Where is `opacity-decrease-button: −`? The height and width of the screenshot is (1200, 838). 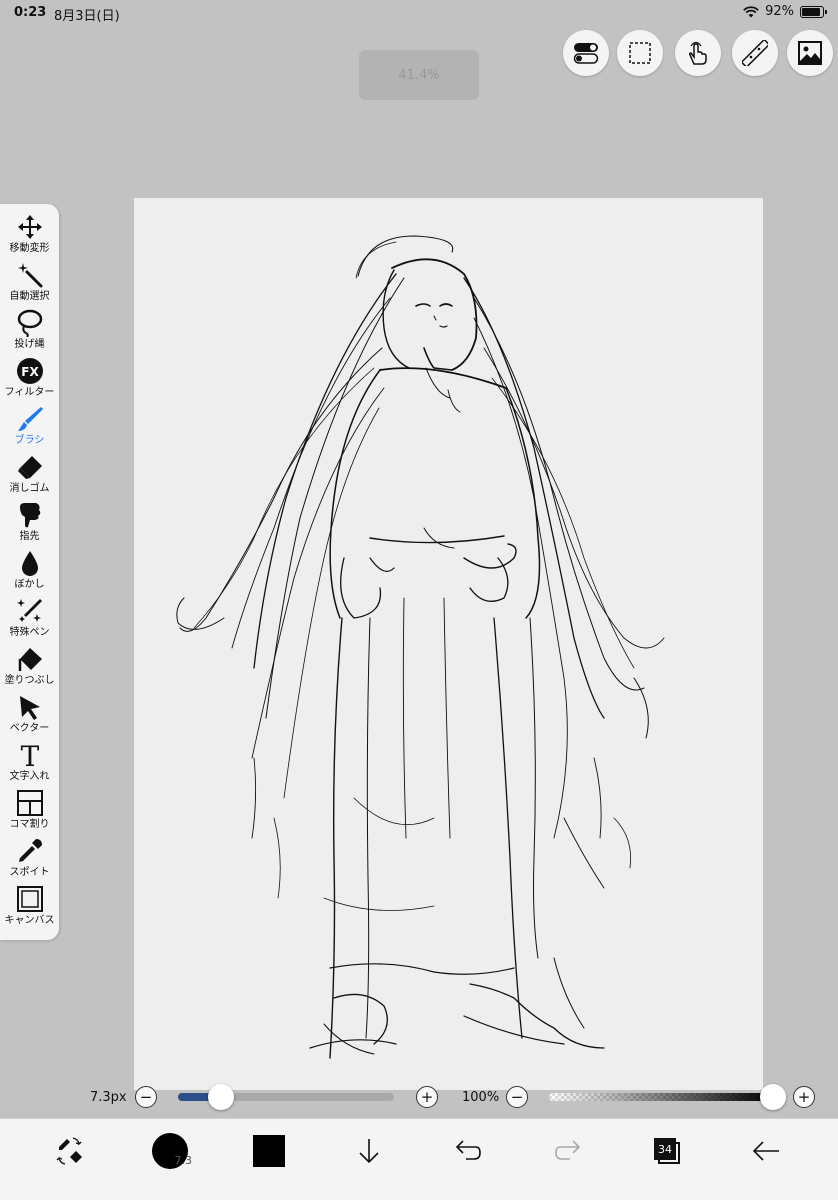 opacity-decrease-button: − is located at coordinates (517, 1097).